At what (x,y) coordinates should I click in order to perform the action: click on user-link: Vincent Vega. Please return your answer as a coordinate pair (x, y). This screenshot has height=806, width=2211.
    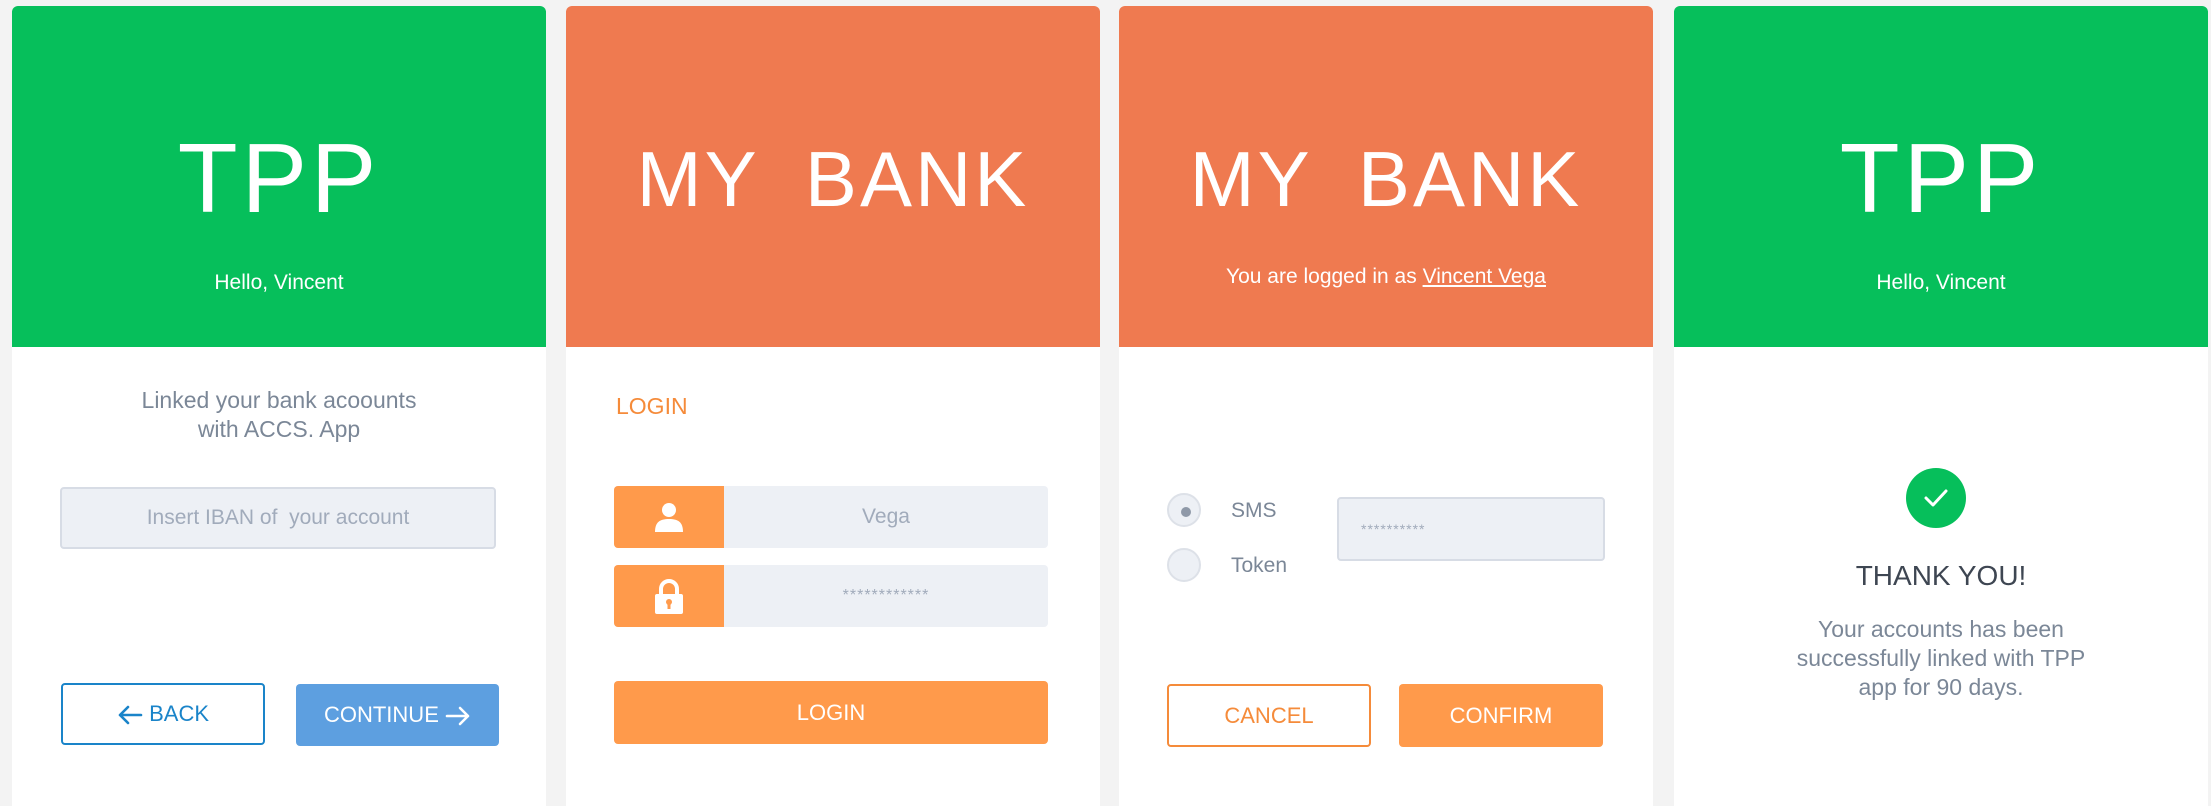
    Looking at the image, I should click on (1484, 276).